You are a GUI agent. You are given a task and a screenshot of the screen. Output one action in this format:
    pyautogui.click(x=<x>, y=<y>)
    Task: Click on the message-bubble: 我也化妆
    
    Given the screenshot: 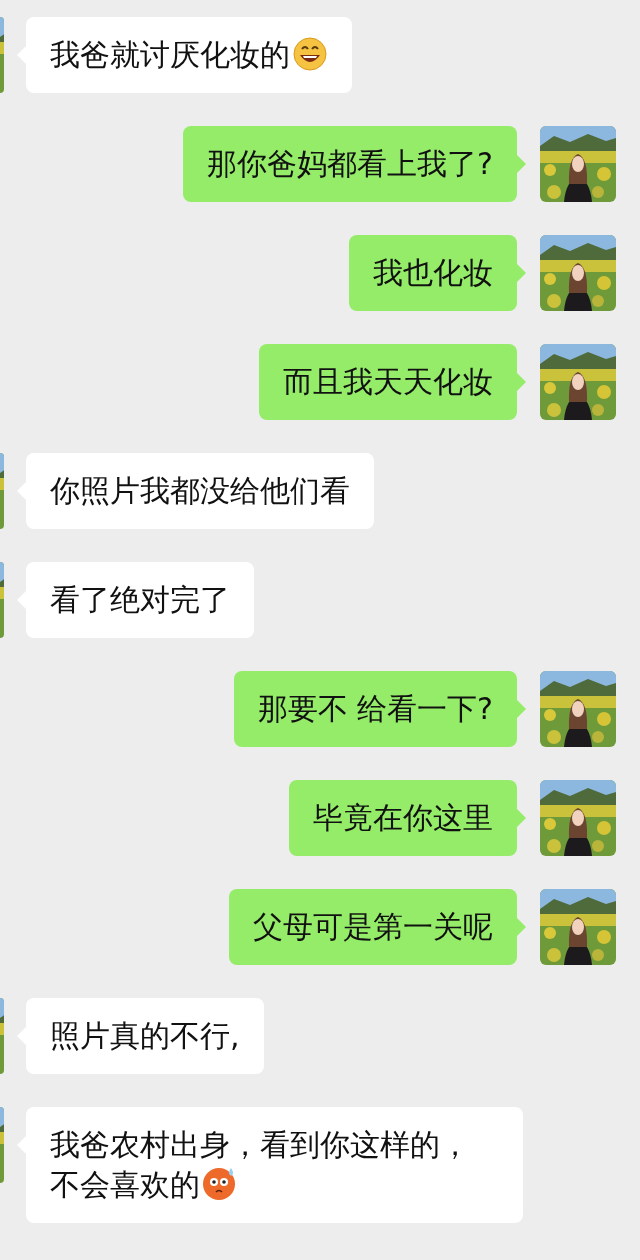 What is the action you would take?
    pyautogui.click(x=433, y=273)
    